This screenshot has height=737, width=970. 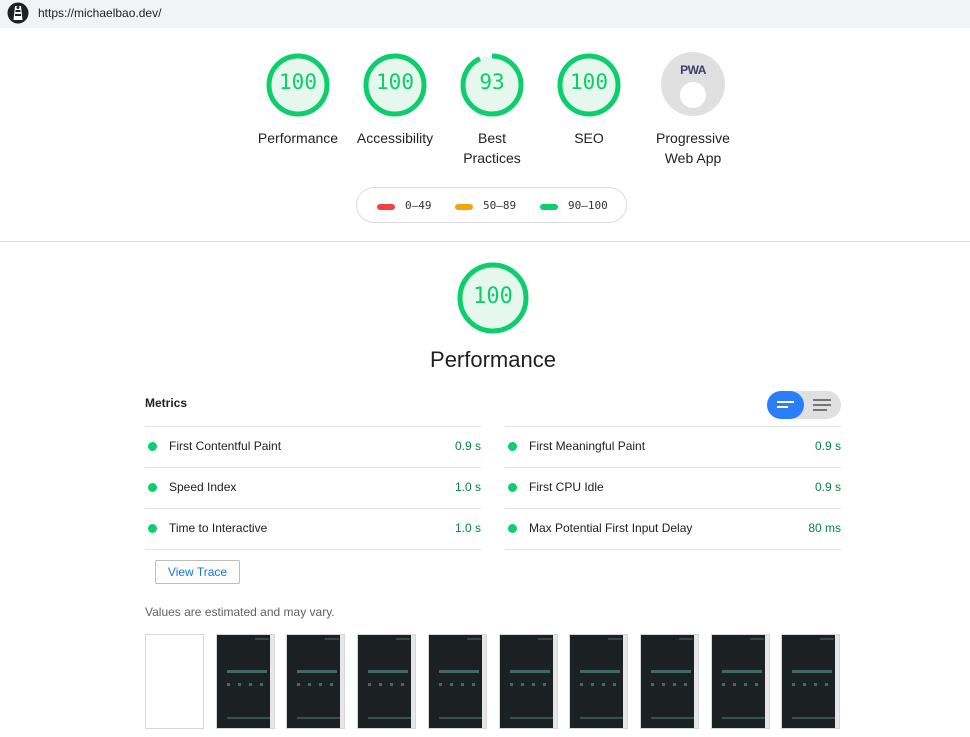 What do you see at coordinates (588, 205) in the screenshot?
I see `legend-pass-label: 90–100` at bounding box center [588, 205].